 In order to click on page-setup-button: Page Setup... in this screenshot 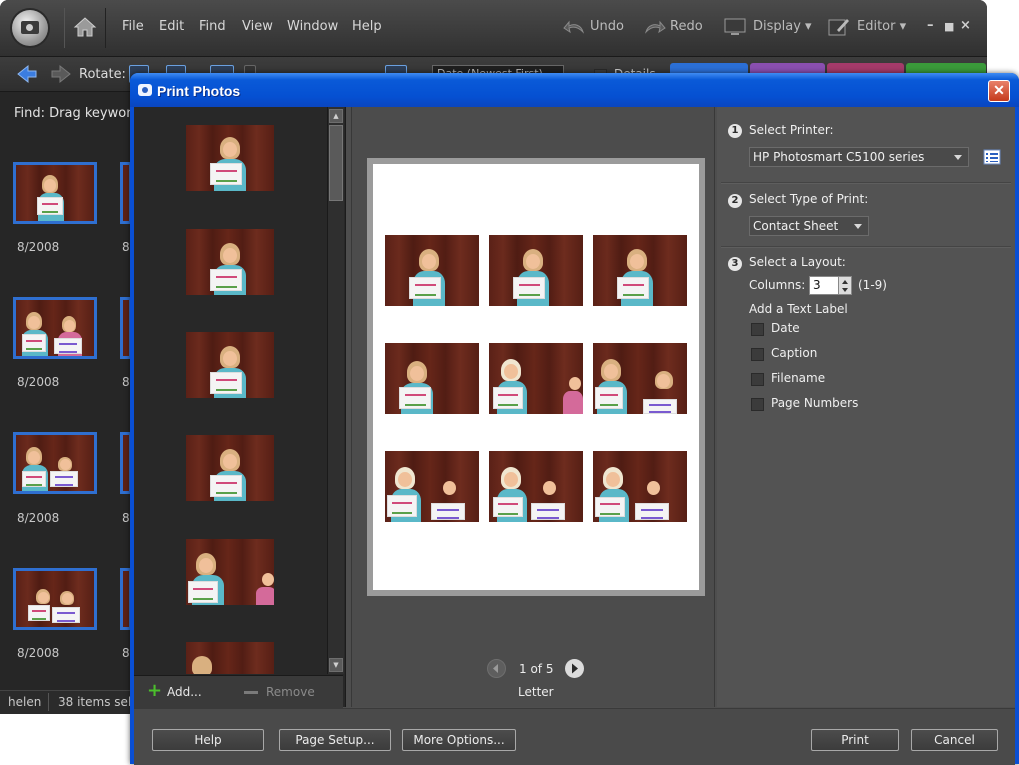, I will do `click(335, 740)`.